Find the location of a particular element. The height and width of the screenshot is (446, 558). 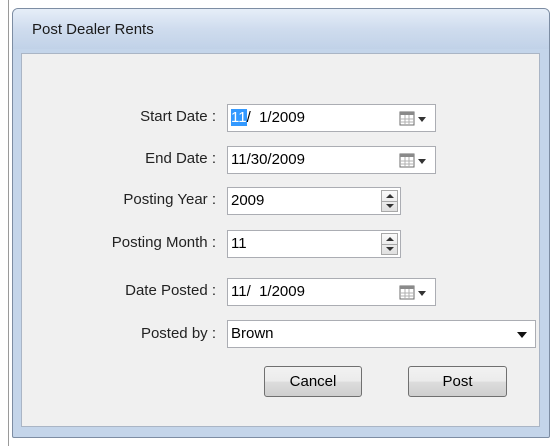

cancel-button: Cancel is located at coordinates (313, 381).